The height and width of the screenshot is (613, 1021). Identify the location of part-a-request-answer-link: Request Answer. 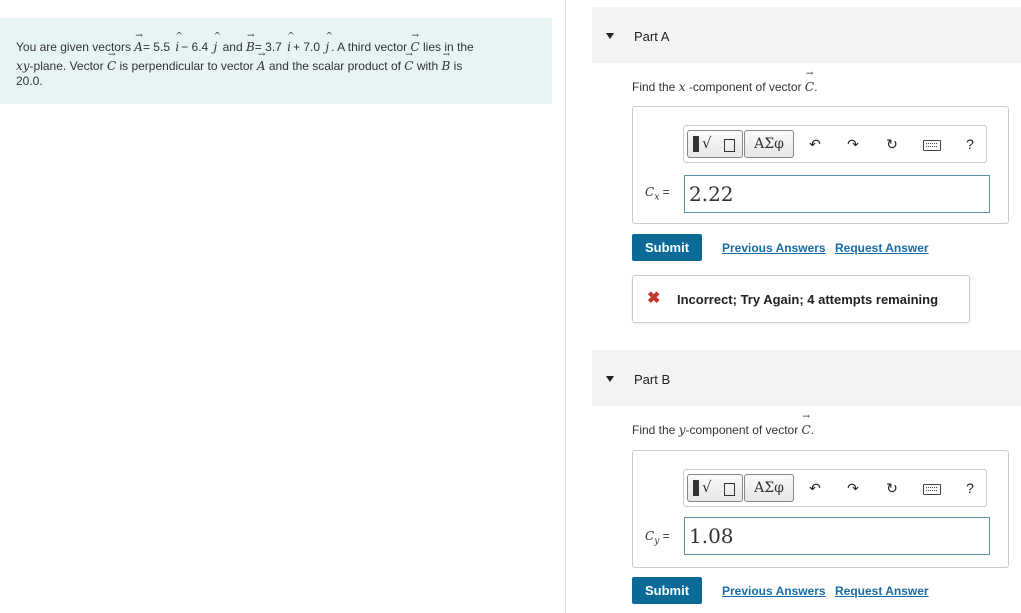
(882, 248).